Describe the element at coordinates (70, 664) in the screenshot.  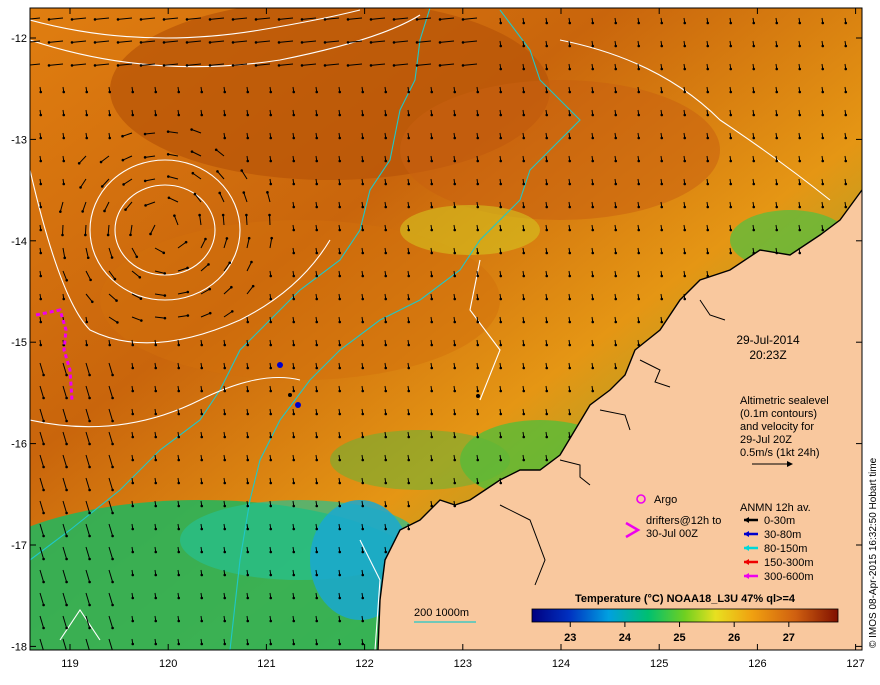
I see `lon-tick-label: 119` at that location.